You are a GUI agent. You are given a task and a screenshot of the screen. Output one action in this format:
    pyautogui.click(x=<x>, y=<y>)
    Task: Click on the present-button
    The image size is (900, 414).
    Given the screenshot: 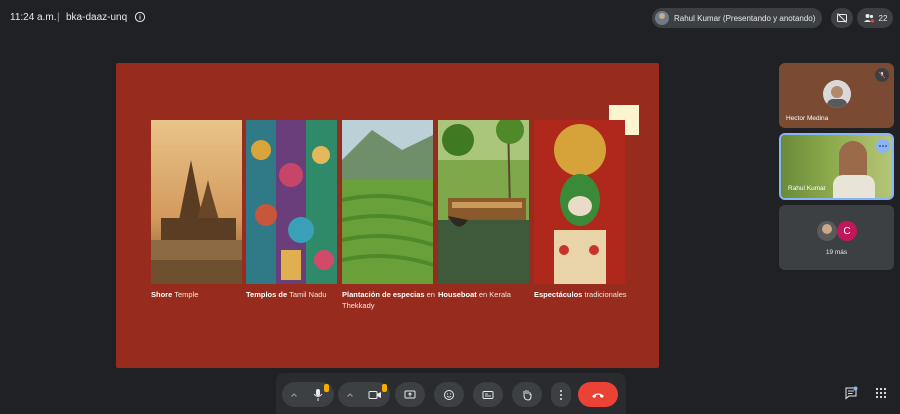 What is the action you would take?
    pyautogui.click(x=410, y=394)
    